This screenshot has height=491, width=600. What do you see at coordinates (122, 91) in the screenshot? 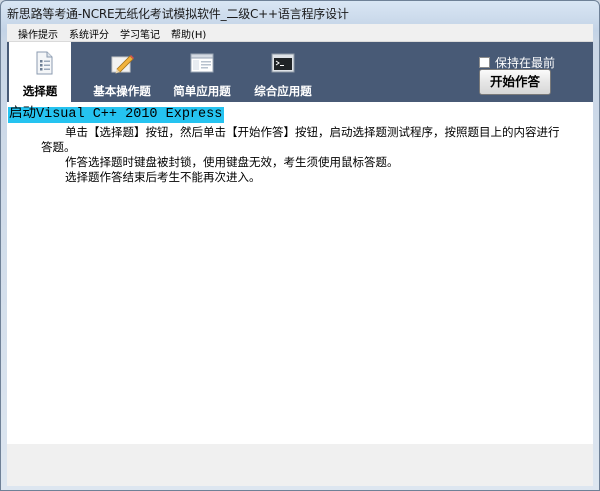
I see `tab-label: 基本操作题` at bounding box center [122, 91].